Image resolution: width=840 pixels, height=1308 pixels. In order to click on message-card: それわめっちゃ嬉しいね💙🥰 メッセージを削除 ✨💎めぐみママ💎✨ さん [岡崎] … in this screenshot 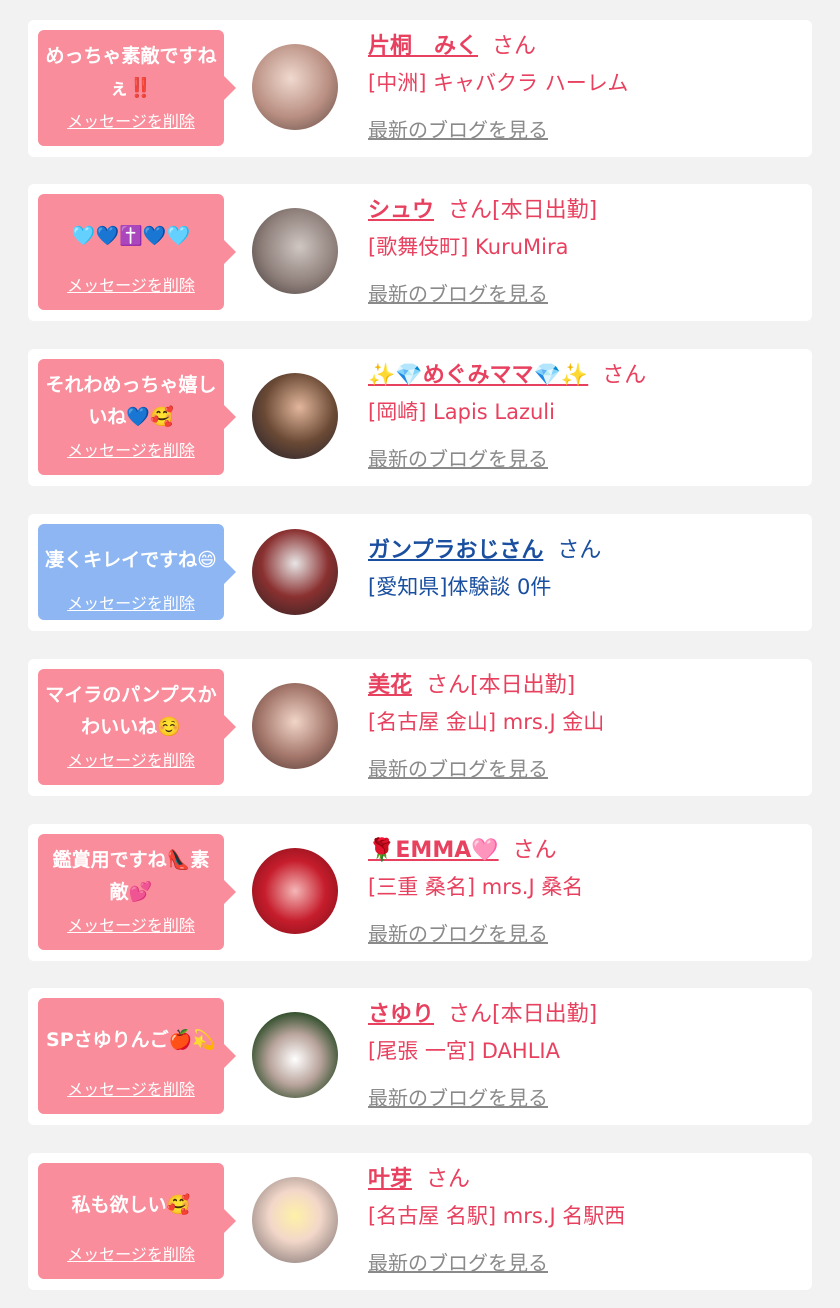, I will do `click(420, 417)`.